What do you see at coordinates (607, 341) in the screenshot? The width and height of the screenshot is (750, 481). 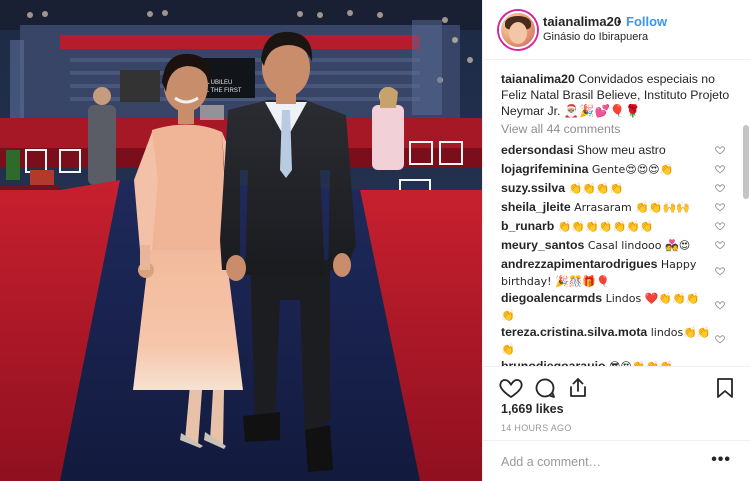 I see `comment-item: tereza.cristina.silva.mota lindos👏👏👏` at bounding box center [607, 341].